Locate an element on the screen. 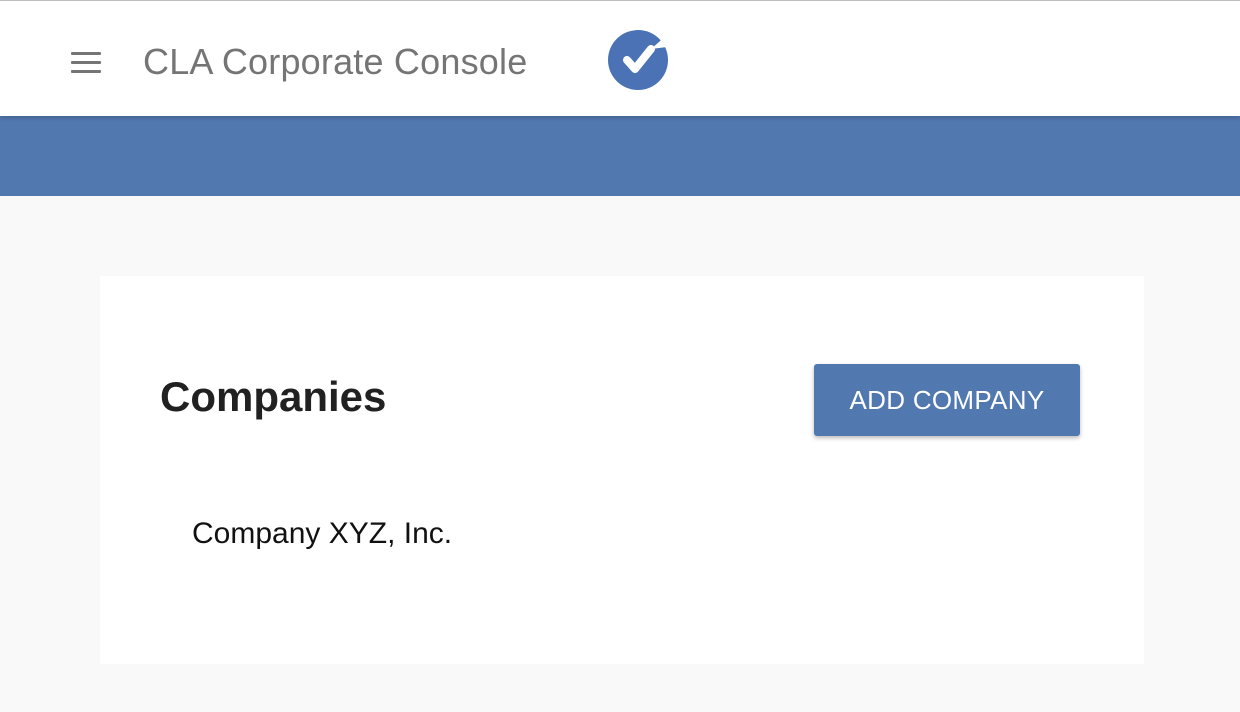 The height and width of the screenshot is (712, 1240). app-title: CLA Corporate Console is located at coordinates (335, 61).